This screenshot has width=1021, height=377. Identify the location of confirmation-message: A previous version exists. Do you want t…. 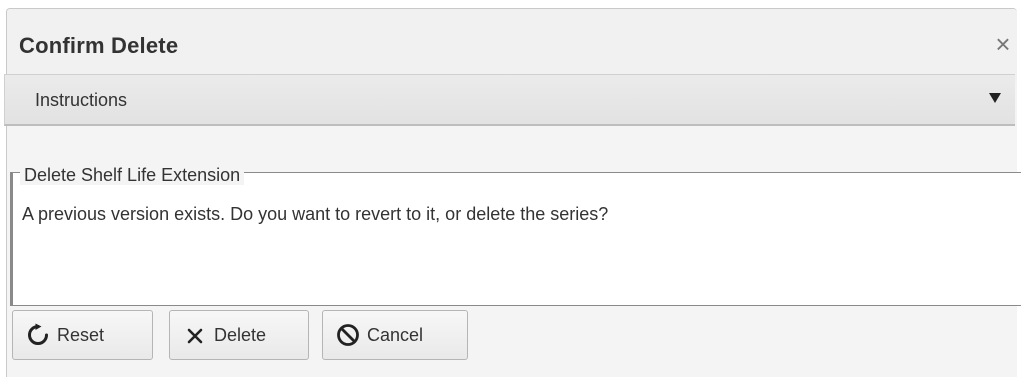
(315, 214).